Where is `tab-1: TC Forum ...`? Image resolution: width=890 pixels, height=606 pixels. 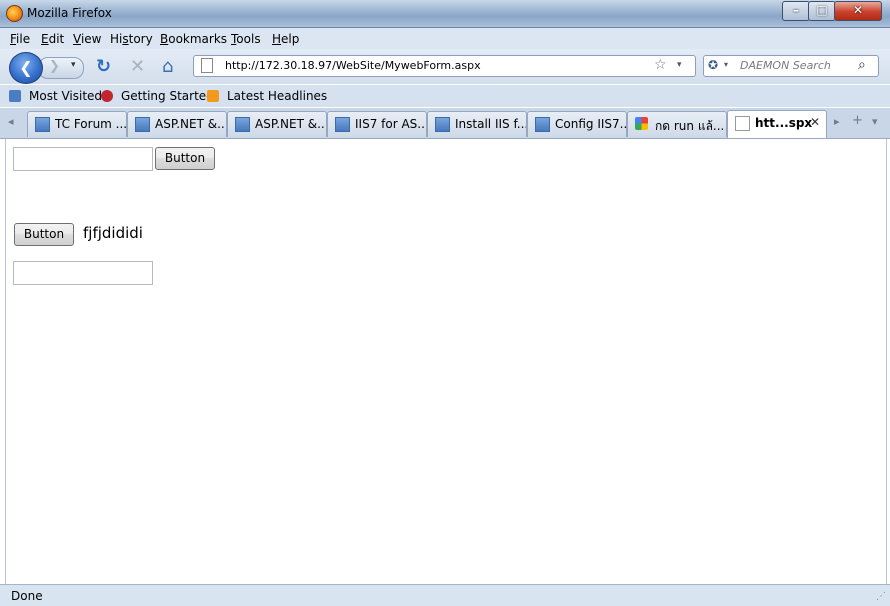 tab-1: TC Forum ... is located at coordinates (77, 124).